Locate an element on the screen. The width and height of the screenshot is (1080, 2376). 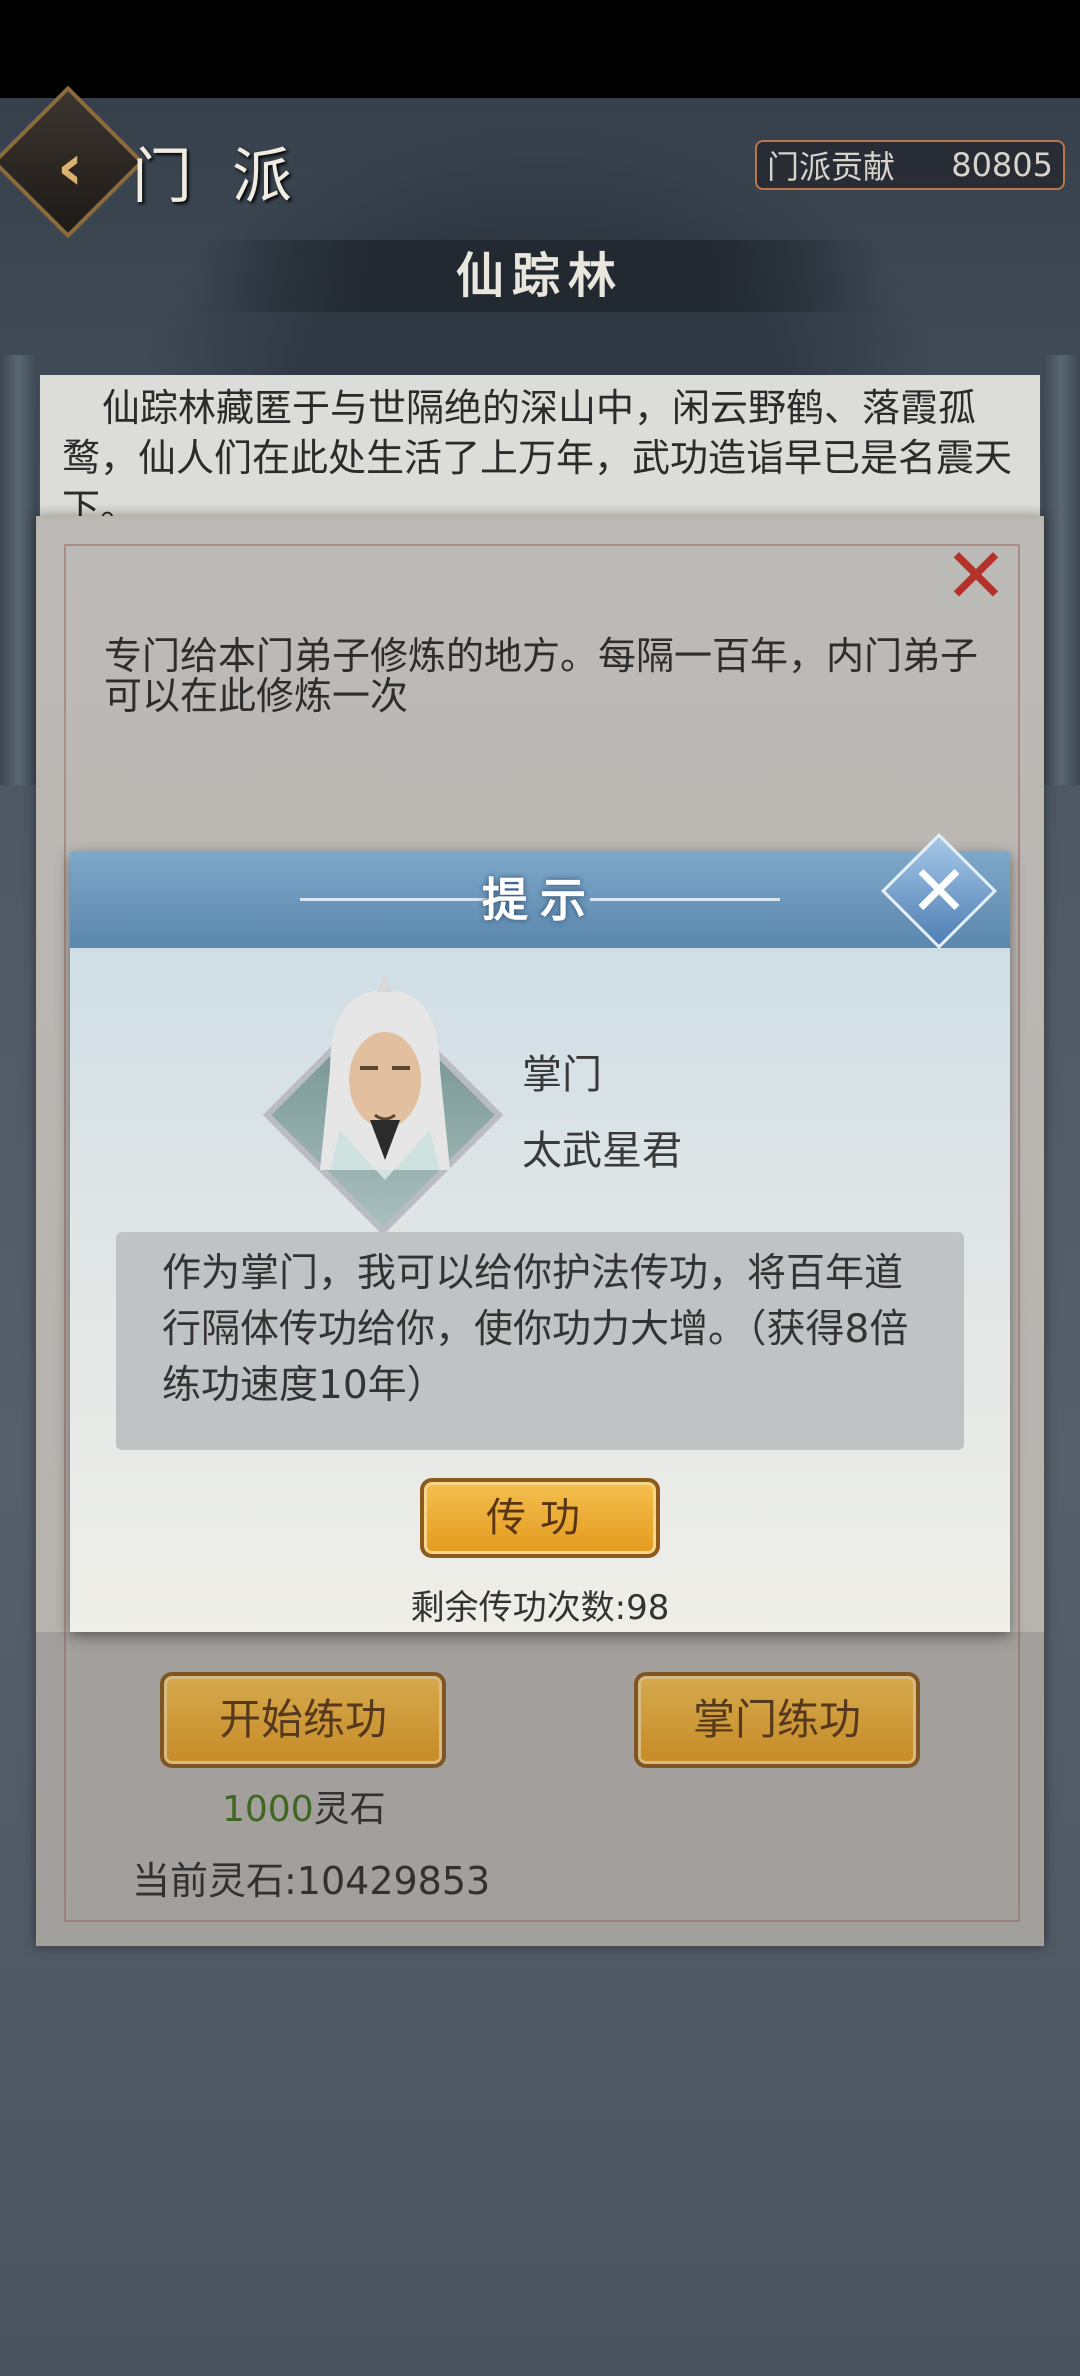
scroll-post-left is located at coordinates (19, 570).